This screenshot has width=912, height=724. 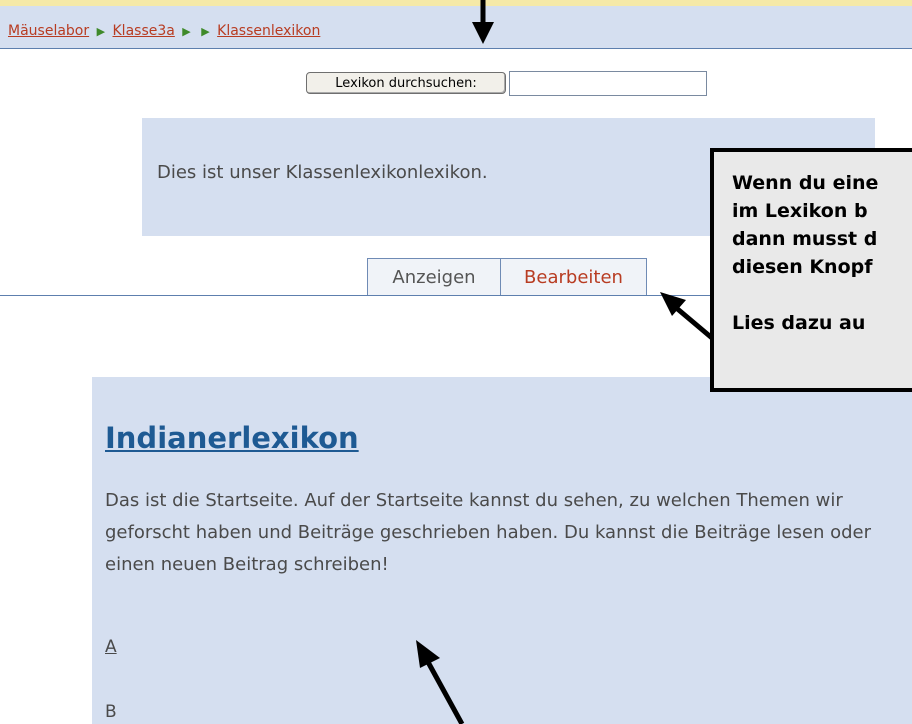 I want to click on index-letter-a: A, so click(x=111, y=647).